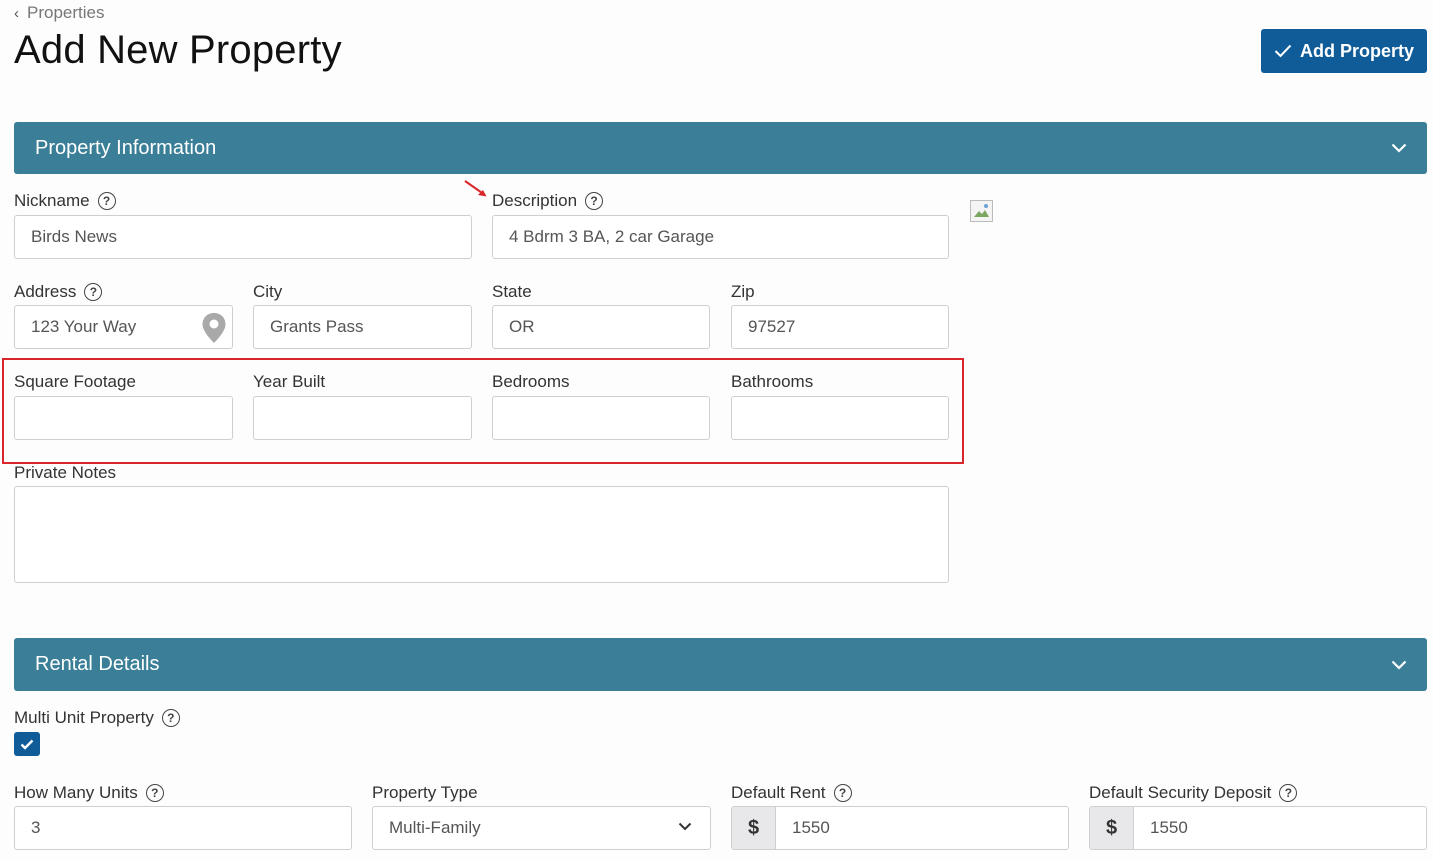 The image size is (1433, 859). Describe the element at coordinates (900, 828) in the screenshot. I see `default-rent-input: $ 1550` at that location.